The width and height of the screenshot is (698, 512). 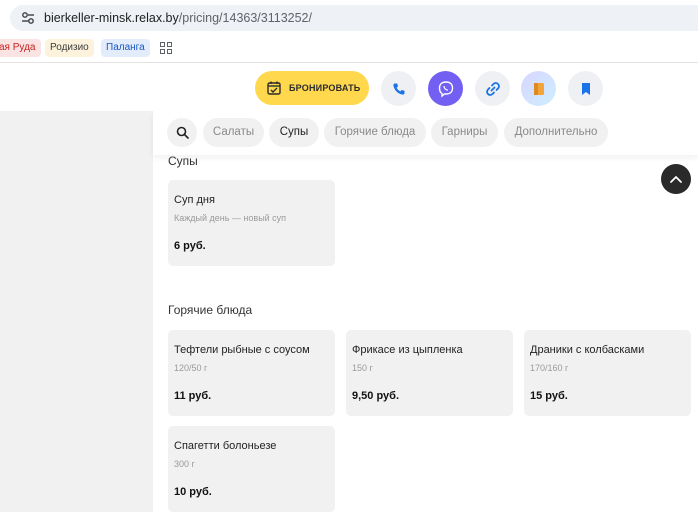 I want to click on relax-logo-button, so click(x=538, y=88).